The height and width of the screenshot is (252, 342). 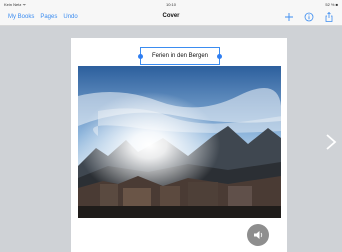 I want to click on battery-indicator: 52 % ■, so click(x=331, y=4).